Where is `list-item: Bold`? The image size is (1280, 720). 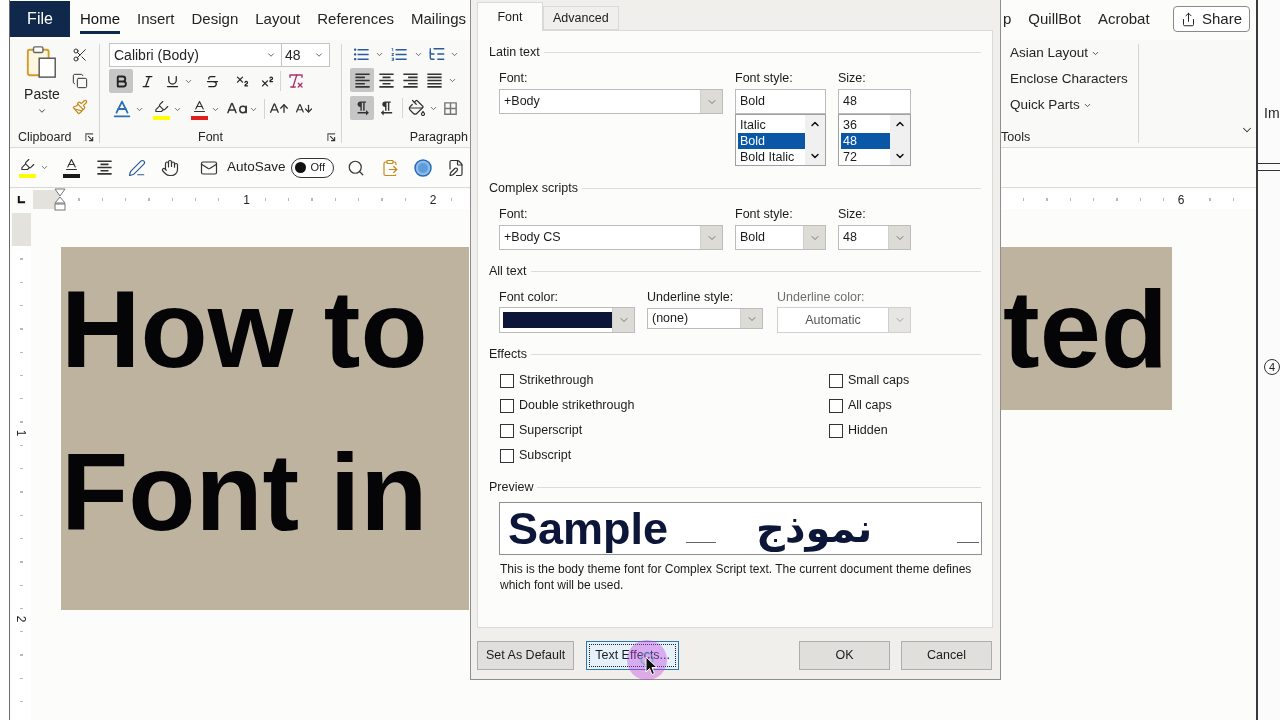 list-item: Bold is located at coordinates (771, 141).